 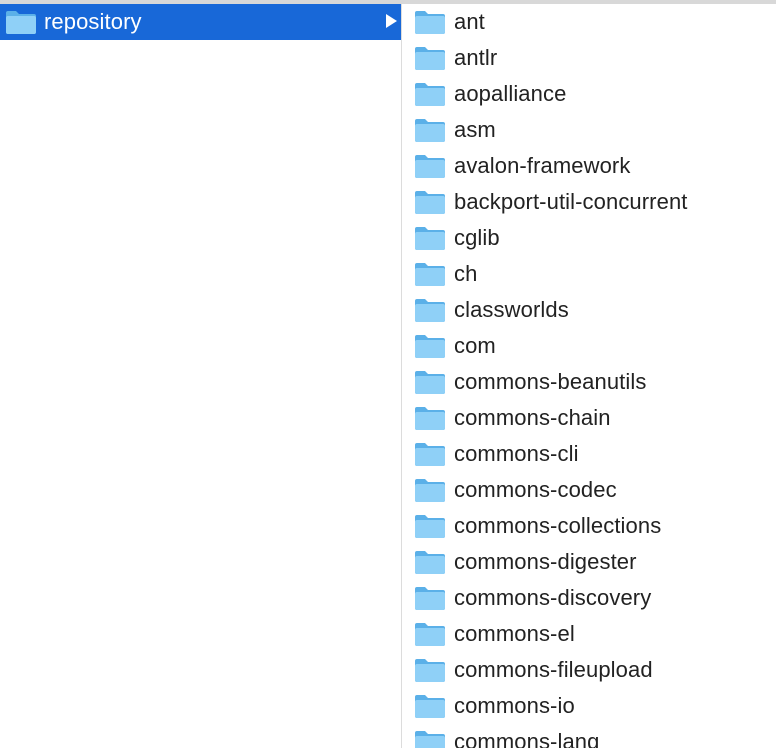 What do you see at coordinates (589, 634) in the screenshot?
I see `folder-row: commons-el` at bounding box center [589, 634].